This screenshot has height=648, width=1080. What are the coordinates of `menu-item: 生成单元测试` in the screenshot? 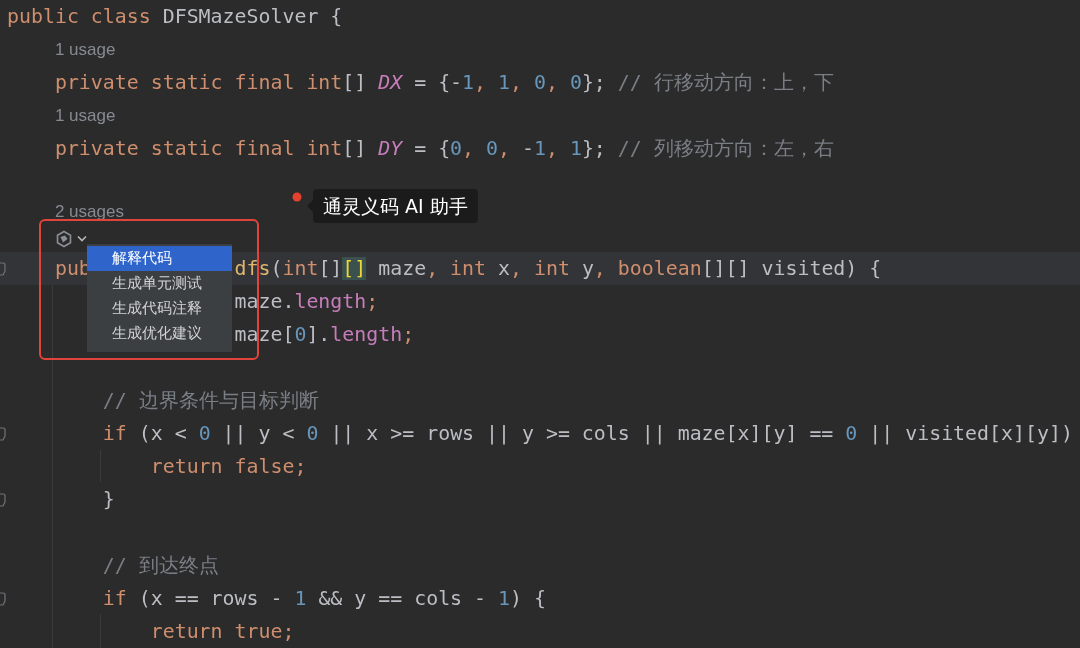 It's located at (159, 283).